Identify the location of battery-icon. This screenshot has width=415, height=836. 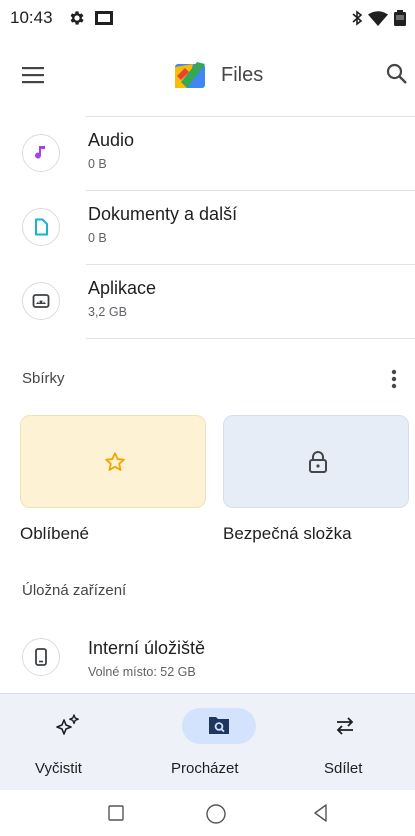
(400, 21).